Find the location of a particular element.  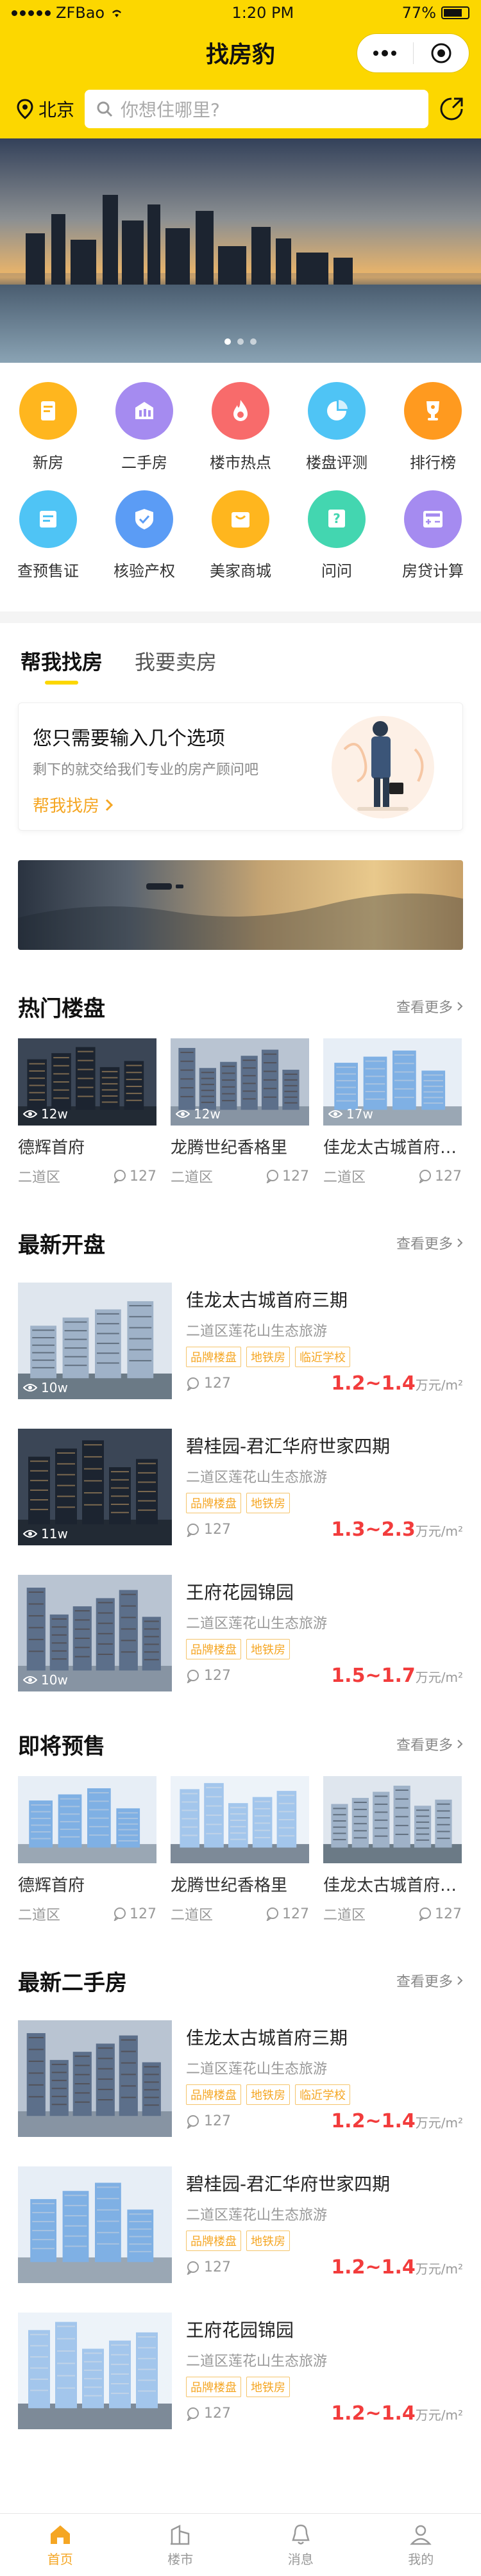

property-price: 1.2~1.4万元/m² is located at coordinates (397, 1383).